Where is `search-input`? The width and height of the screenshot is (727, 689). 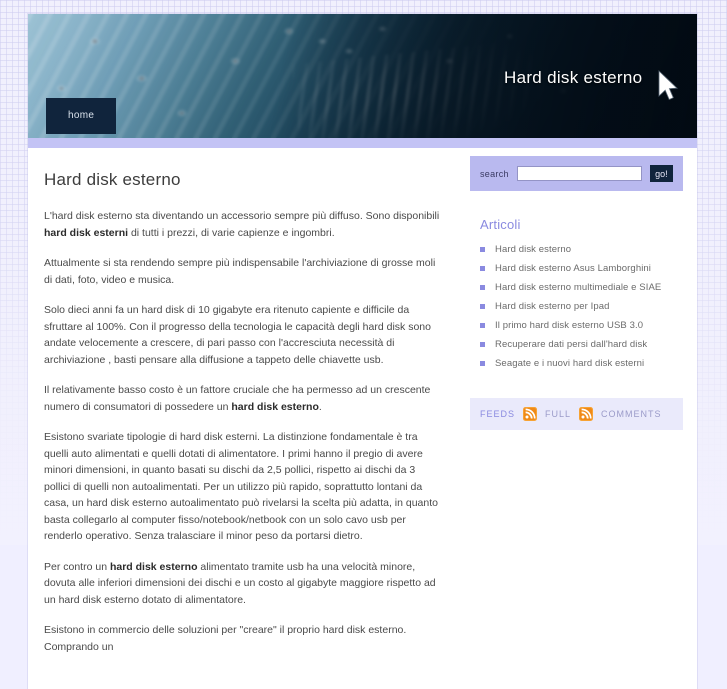 search-input is located at coordinates (579, 173).